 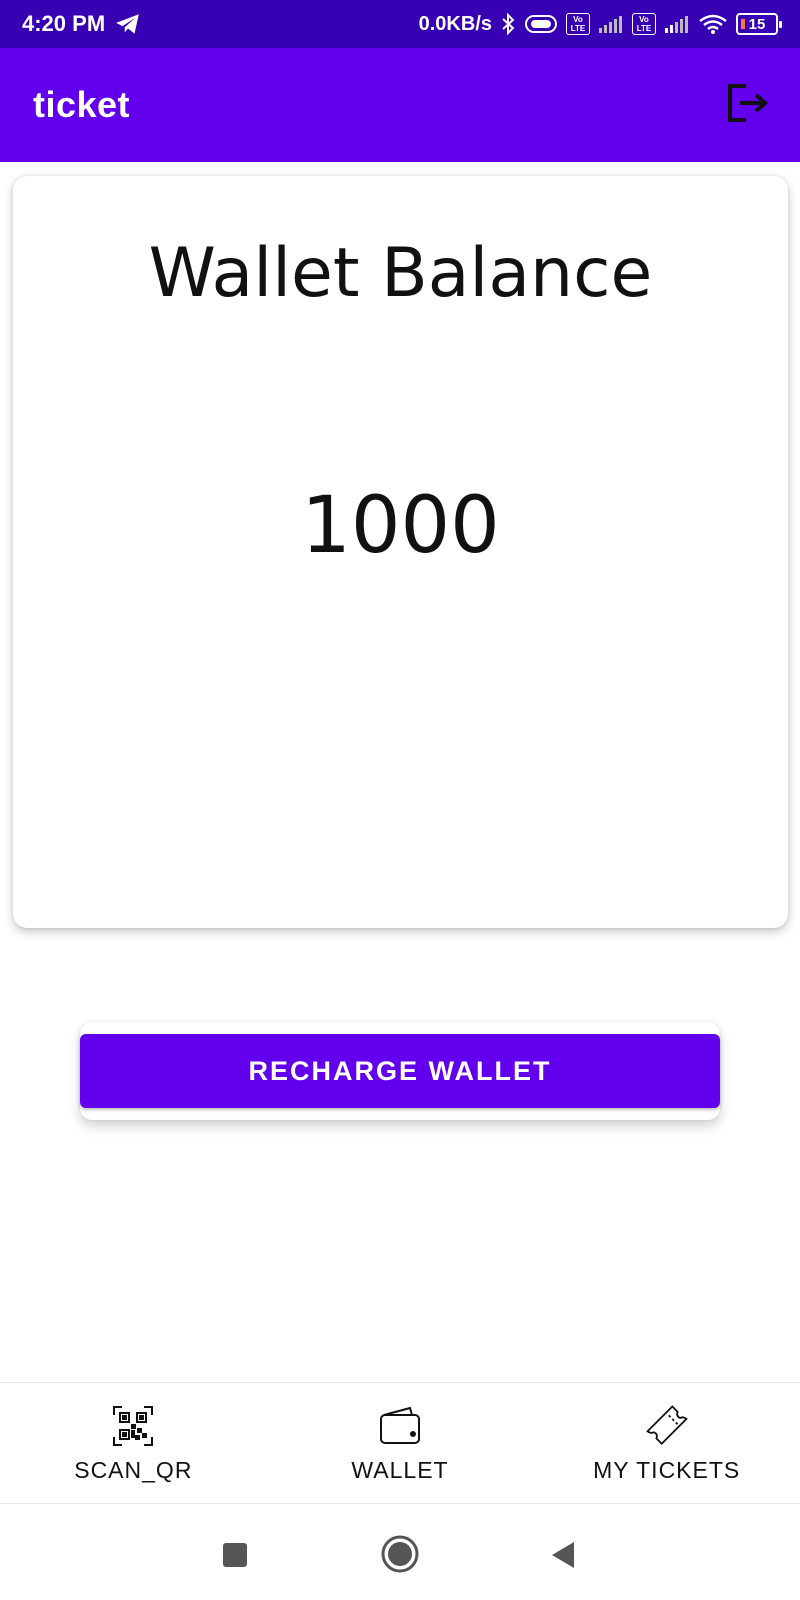 What do you see at coordinates (611, 24) in the screenshot?
I see `signal-icon` at bounding box center [611, 24].